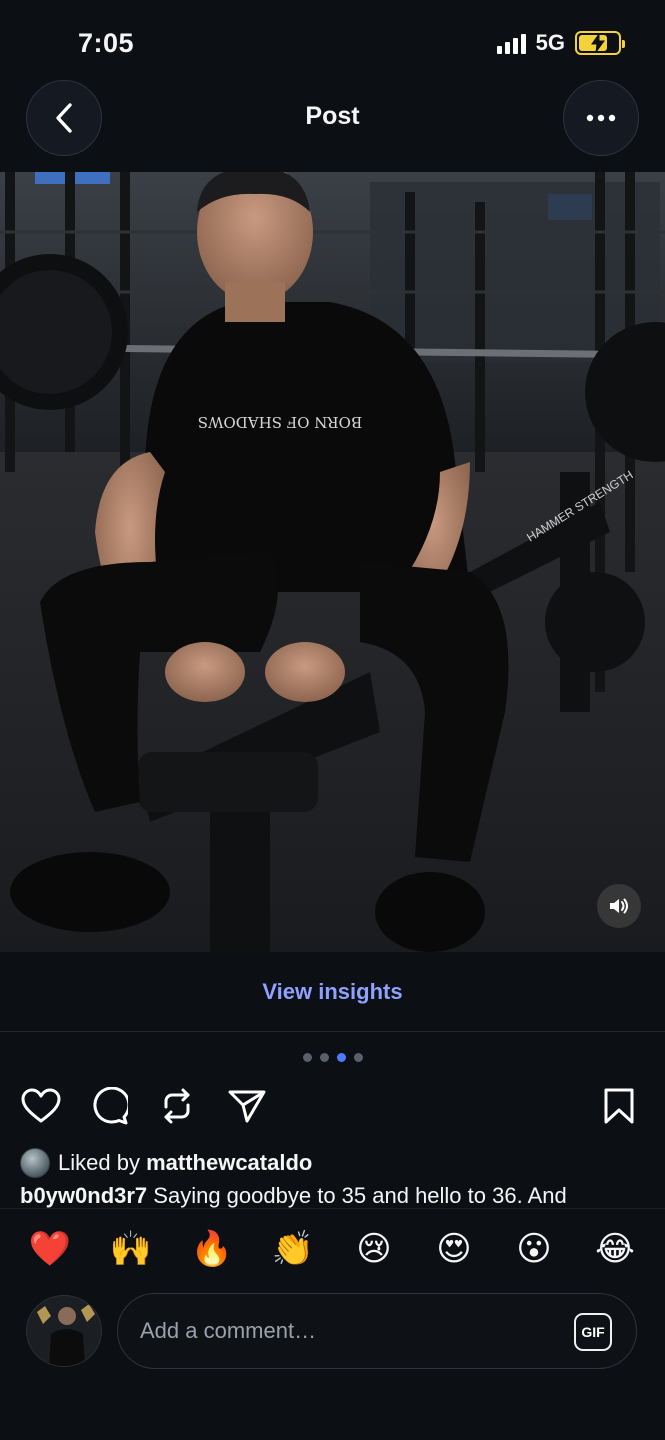  I want to click on like-button, so click(41, 1106).